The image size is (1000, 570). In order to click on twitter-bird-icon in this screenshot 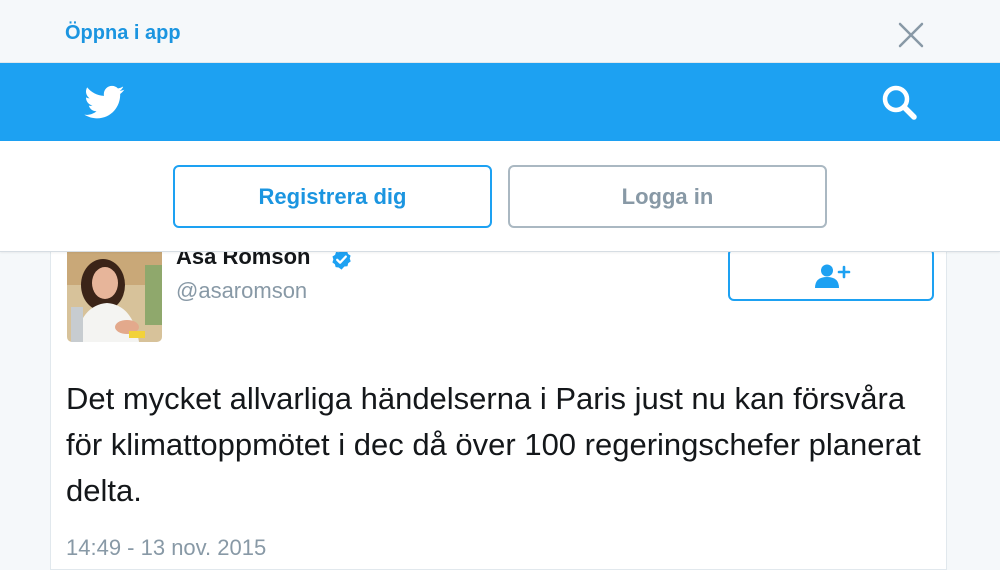, I will do `click(105, 102)`.